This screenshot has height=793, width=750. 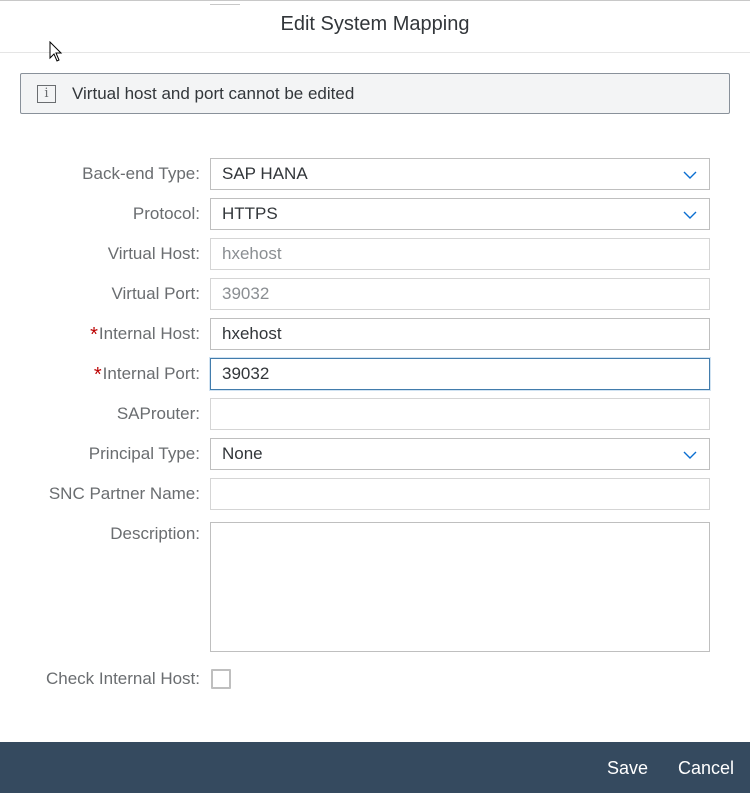 I want to click on check-internal-host-label: Check Internal Host:, so click(x=122, y=678).